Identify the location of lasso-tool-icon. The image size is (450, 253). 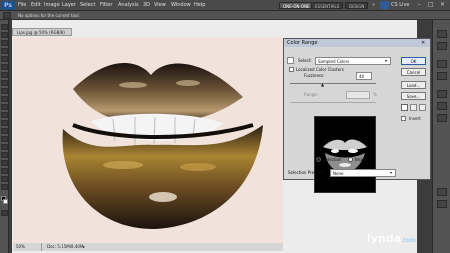
(4, 43).